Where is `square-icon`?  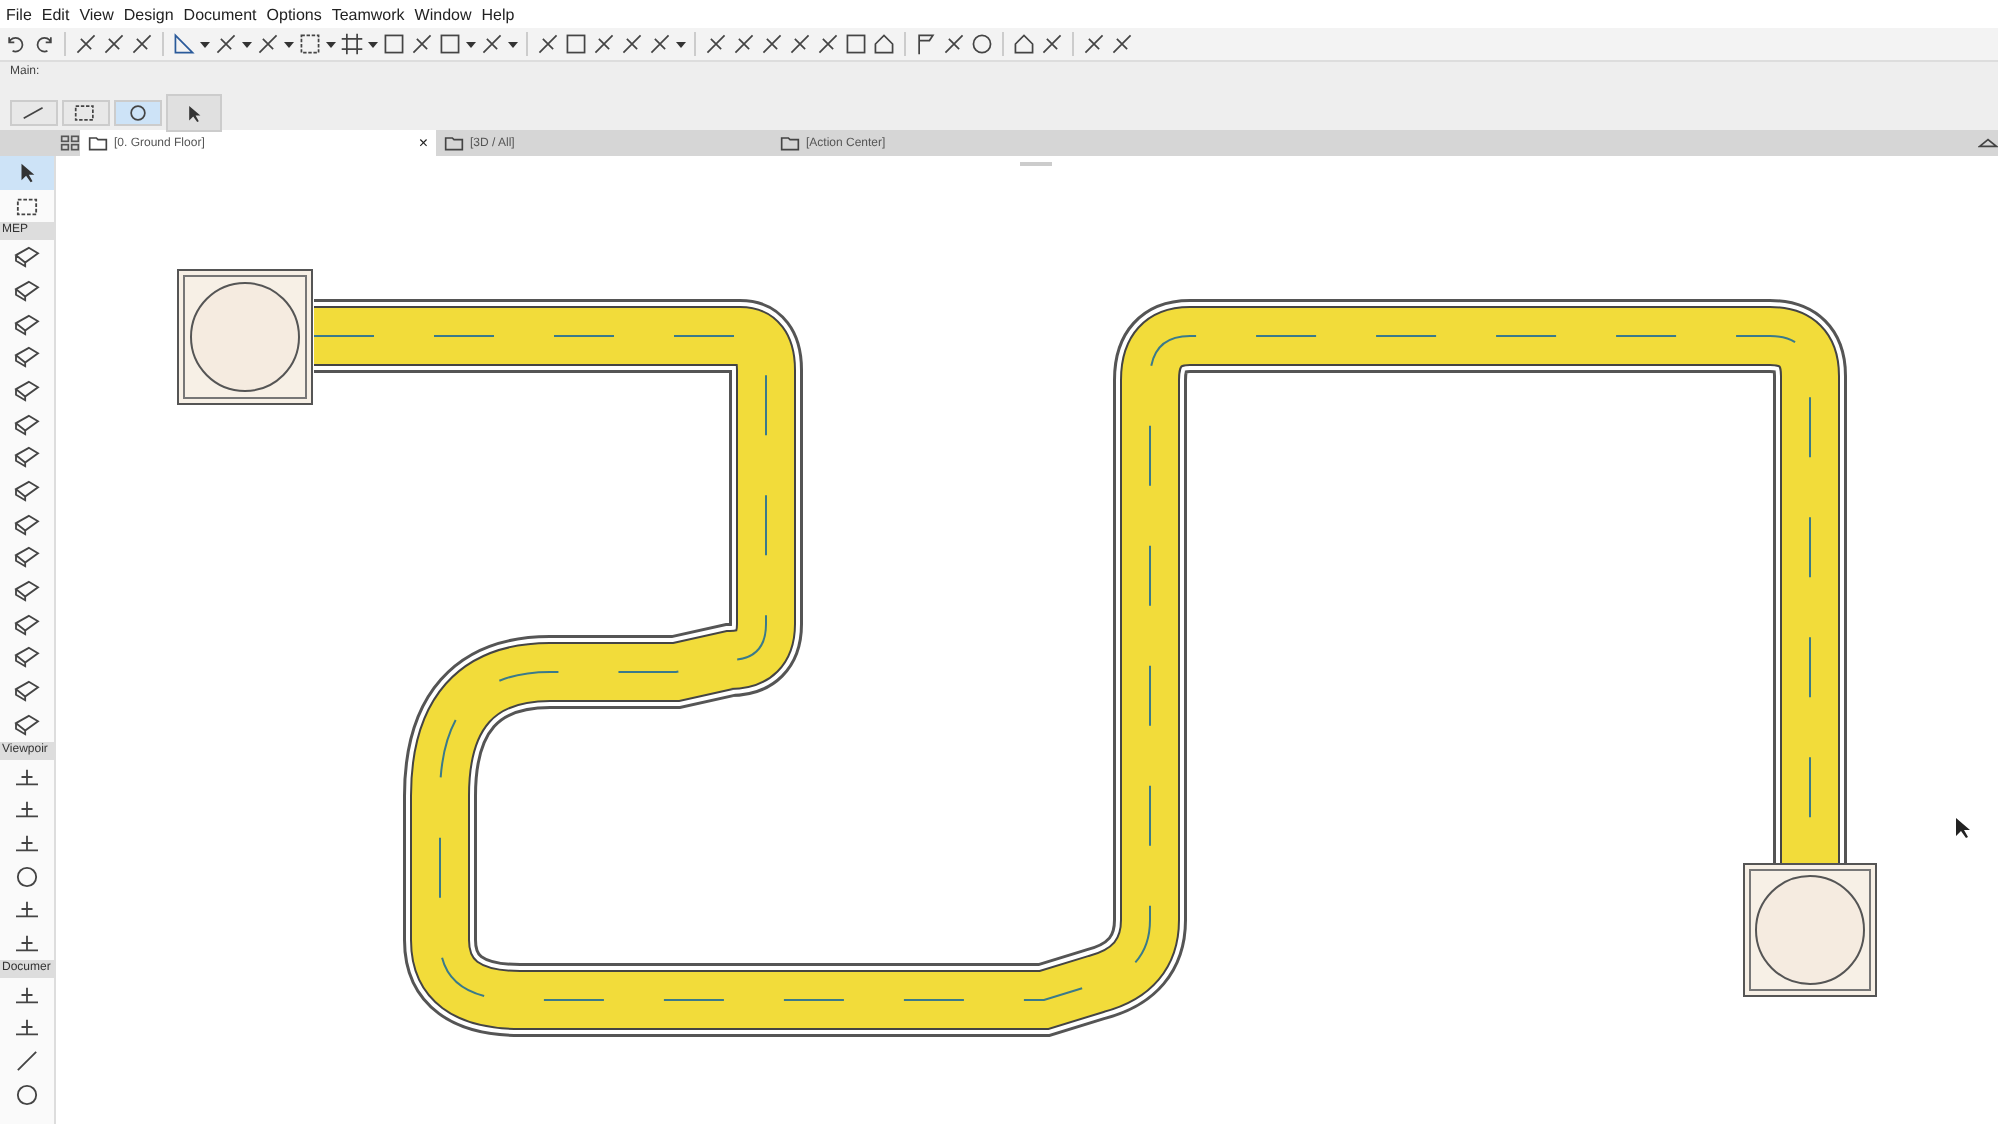 square-icon is located at coordinates (856, 44).